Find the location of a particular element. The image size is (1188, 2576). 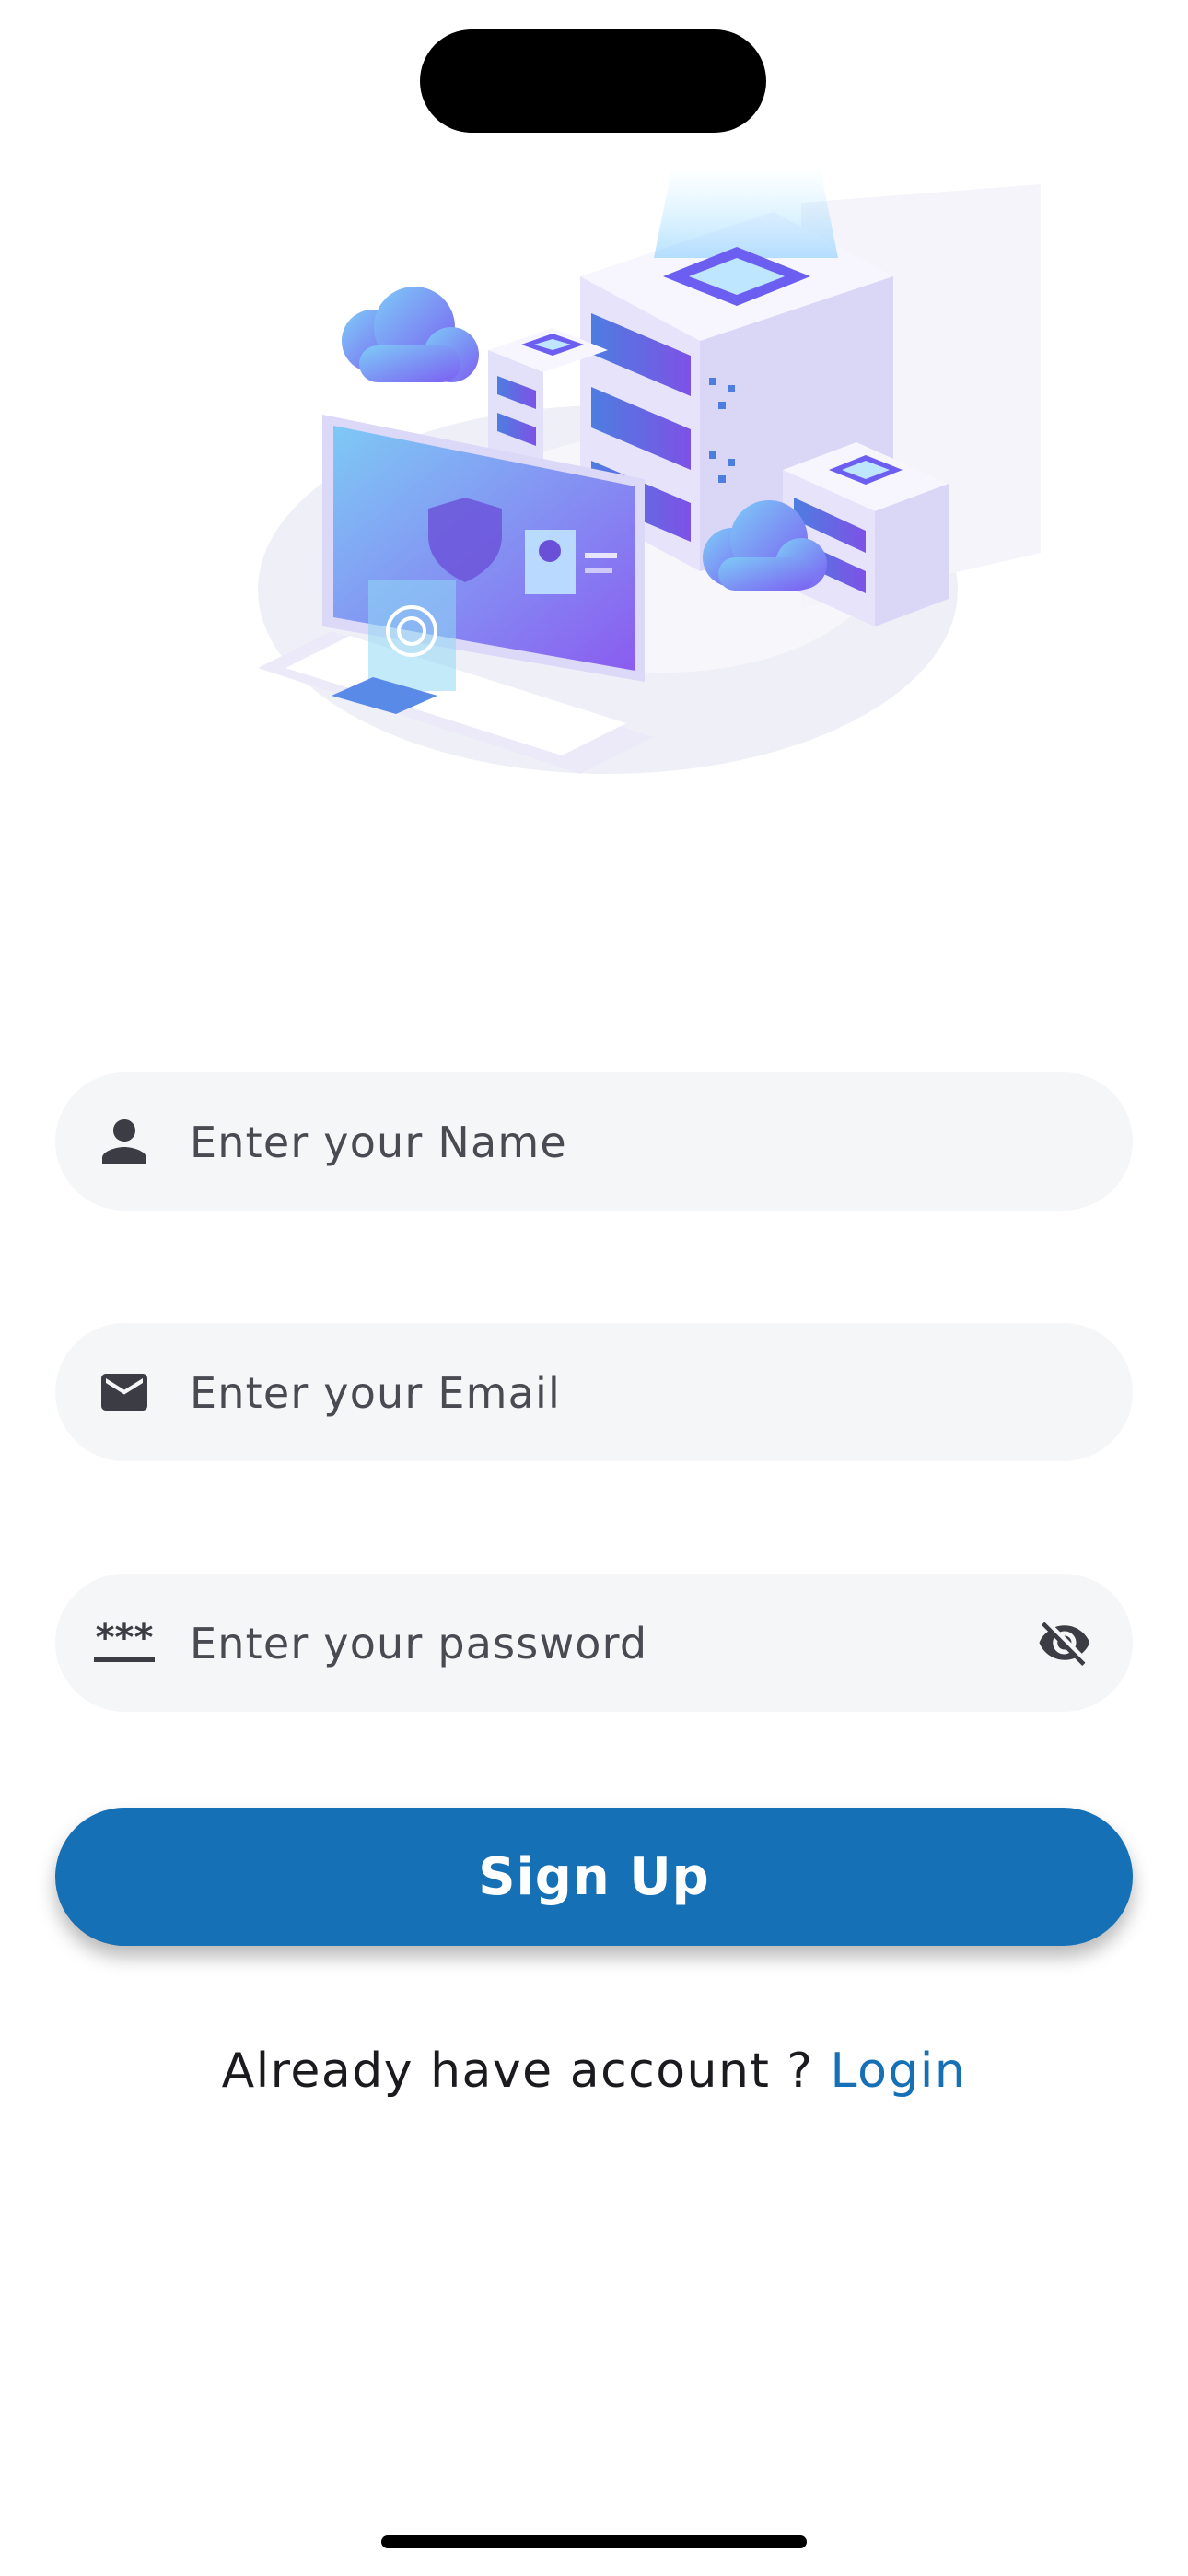

home-indicator is located at coordinates (594, 2541).